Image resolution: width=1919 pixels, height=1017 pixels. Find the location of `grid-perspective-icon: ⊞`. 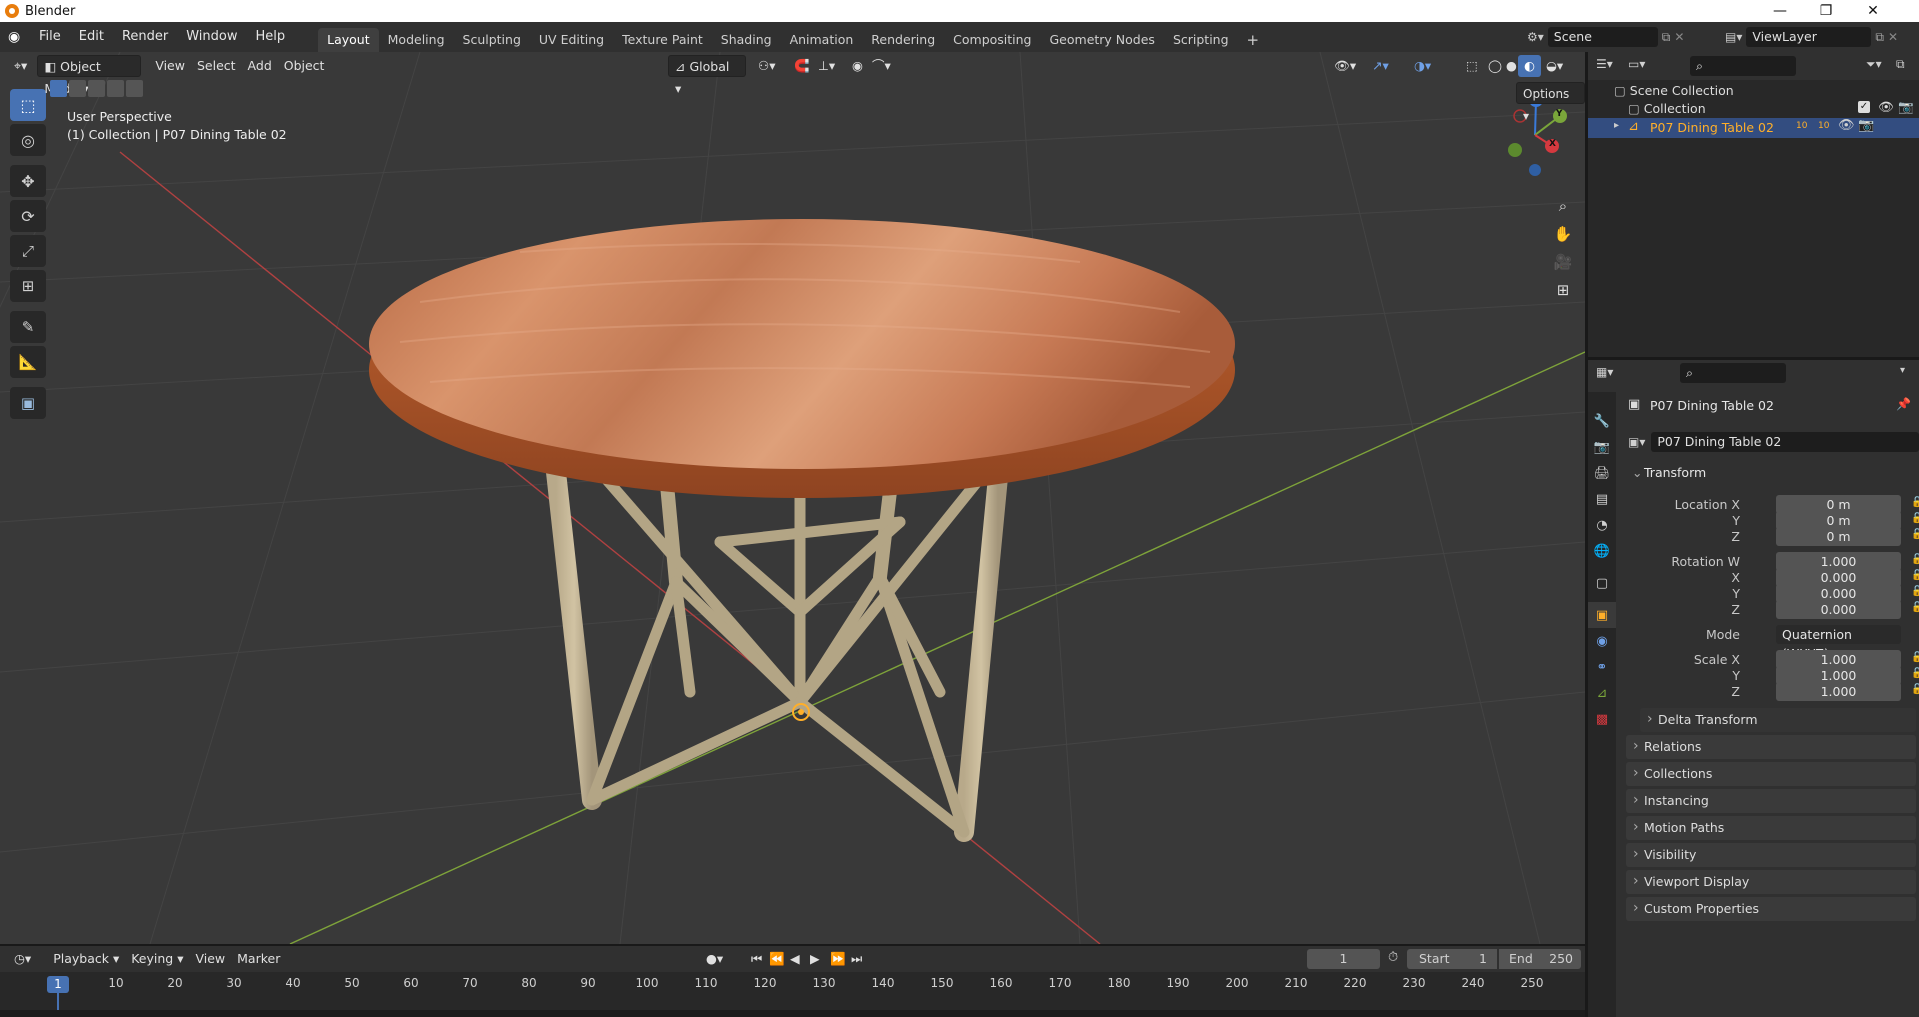

grid-perspective-icon: ⊞ is located at coordinates (1563, 290).